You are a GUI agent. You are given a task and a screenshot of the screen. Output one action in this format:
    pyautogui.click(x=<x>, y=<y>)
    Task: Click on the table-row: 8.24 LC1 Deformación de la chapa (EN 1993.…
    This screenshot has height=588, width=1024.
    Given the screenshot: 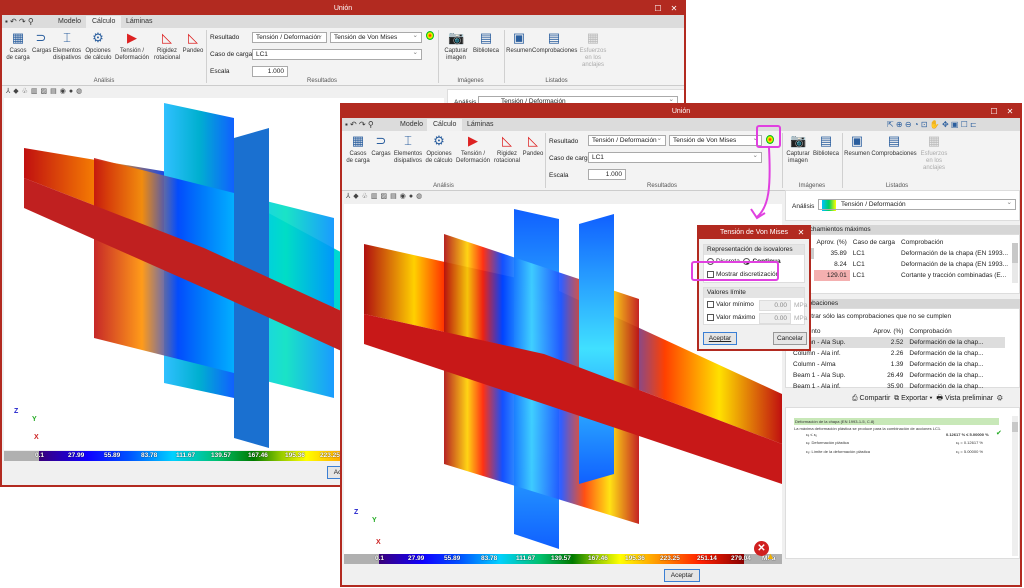 What is the action you would take?
    pyautogui.click(x=898, y=264)
    